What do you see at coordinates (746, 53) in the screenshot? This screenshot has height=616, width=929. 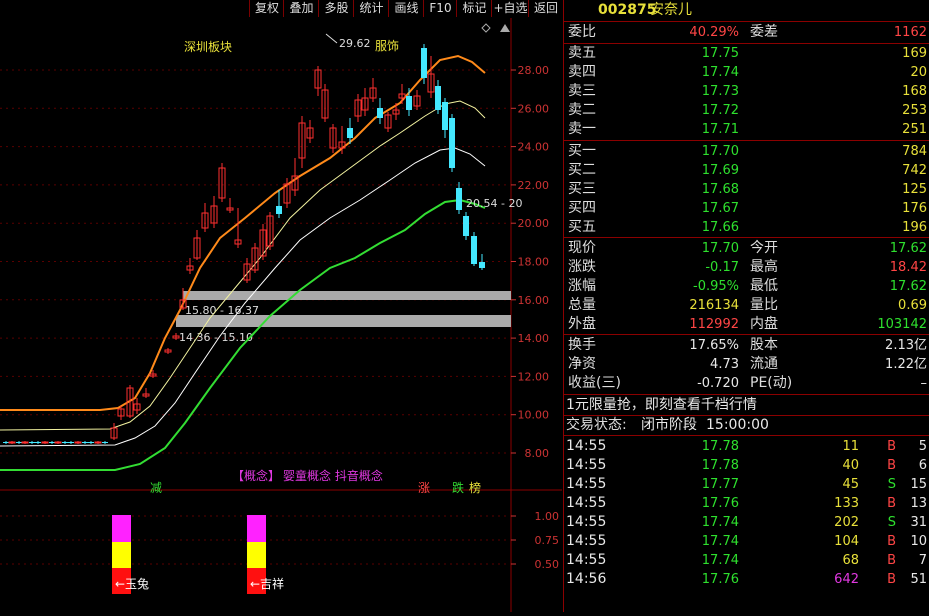 I see `sell-level-5: 卖五 17.75 169` at bounding box center [746, 53].